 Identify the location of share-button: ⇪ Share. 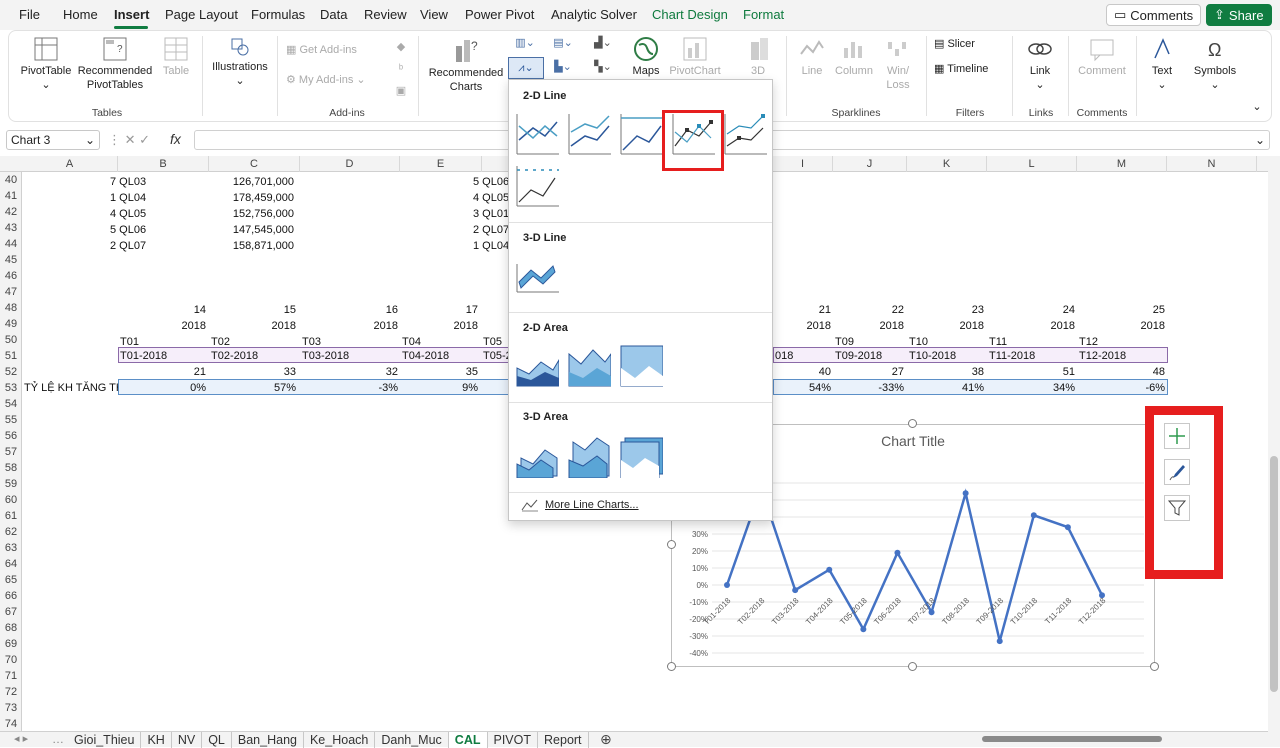
(1239, 15).